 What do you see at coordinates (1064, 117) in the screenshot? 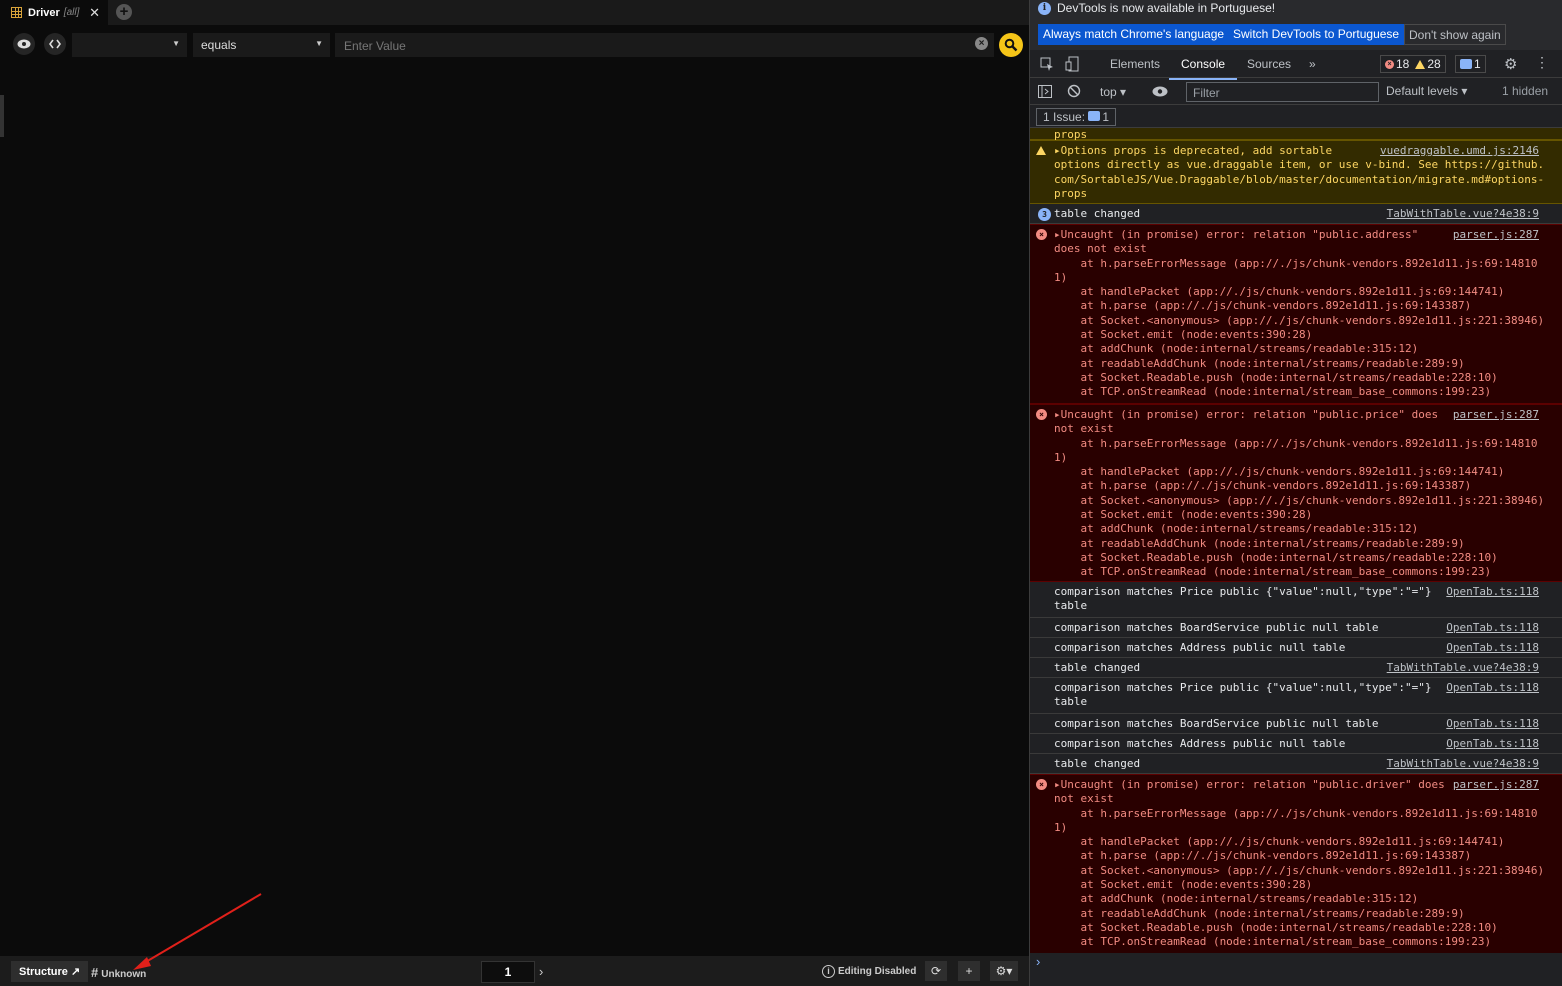
I see `issues-label: 1 Issue:` at bounding box center [1064, 117].